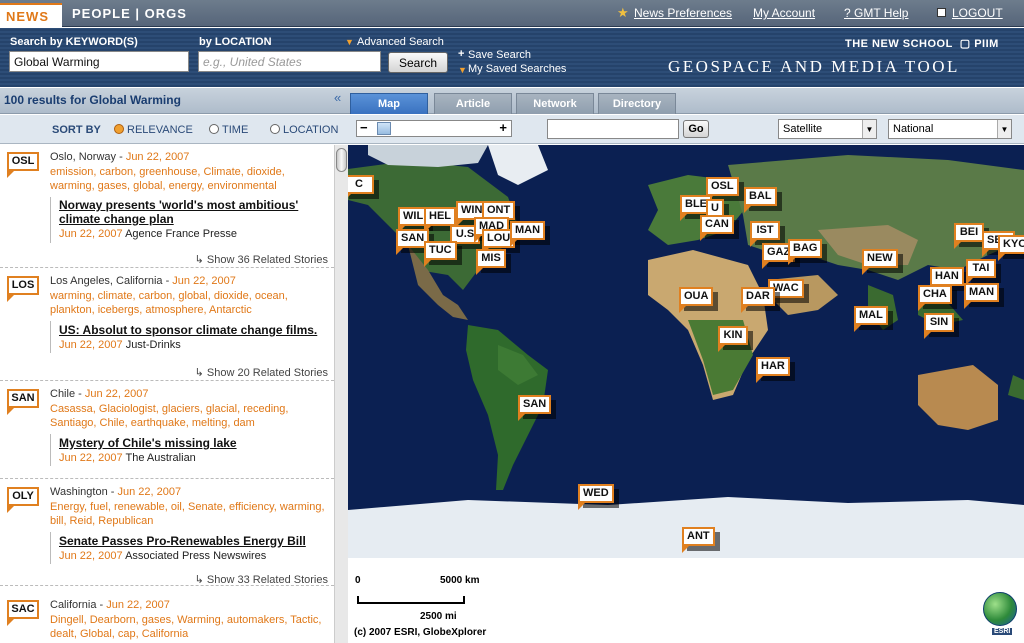 This screenshot has height=643, width=1024. Describe the element at coordinates (1000, 609) in the screenshot. I see `esri-globe-icon` at that location.